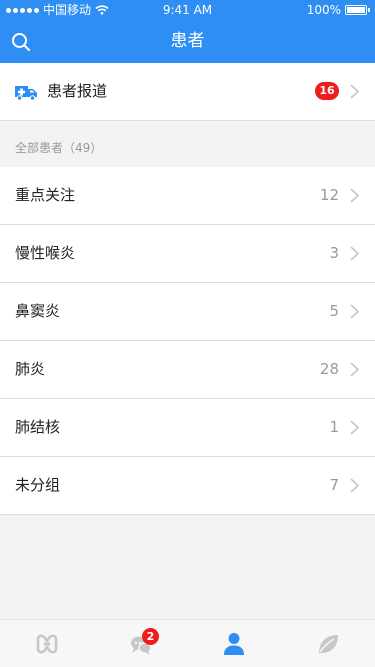 The height and width of the screenshot is (667, 375). I want to click on group-row-sinusitis: 鼻窦炎 5, so click(187, 312).